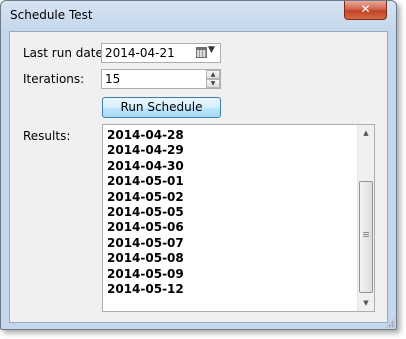 Image resolution: width=406 pixels, height=339 pixels. Describe the element at coordinates (145, 135) in the screenshot. I see `result-line: 2014-04-28` at that location.